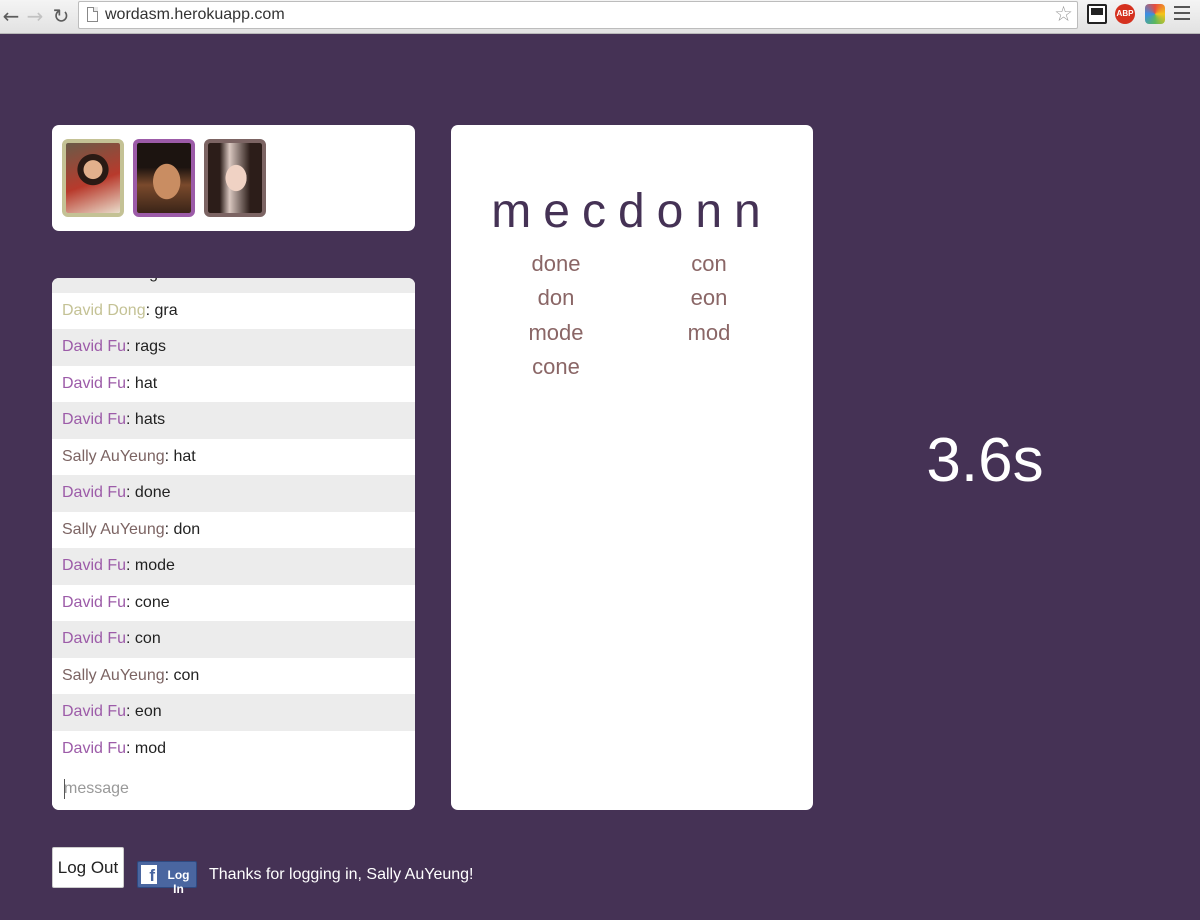 The width and height of the screenshot is (1200, 920). I want to click on found-word: con, so click(709, 263).